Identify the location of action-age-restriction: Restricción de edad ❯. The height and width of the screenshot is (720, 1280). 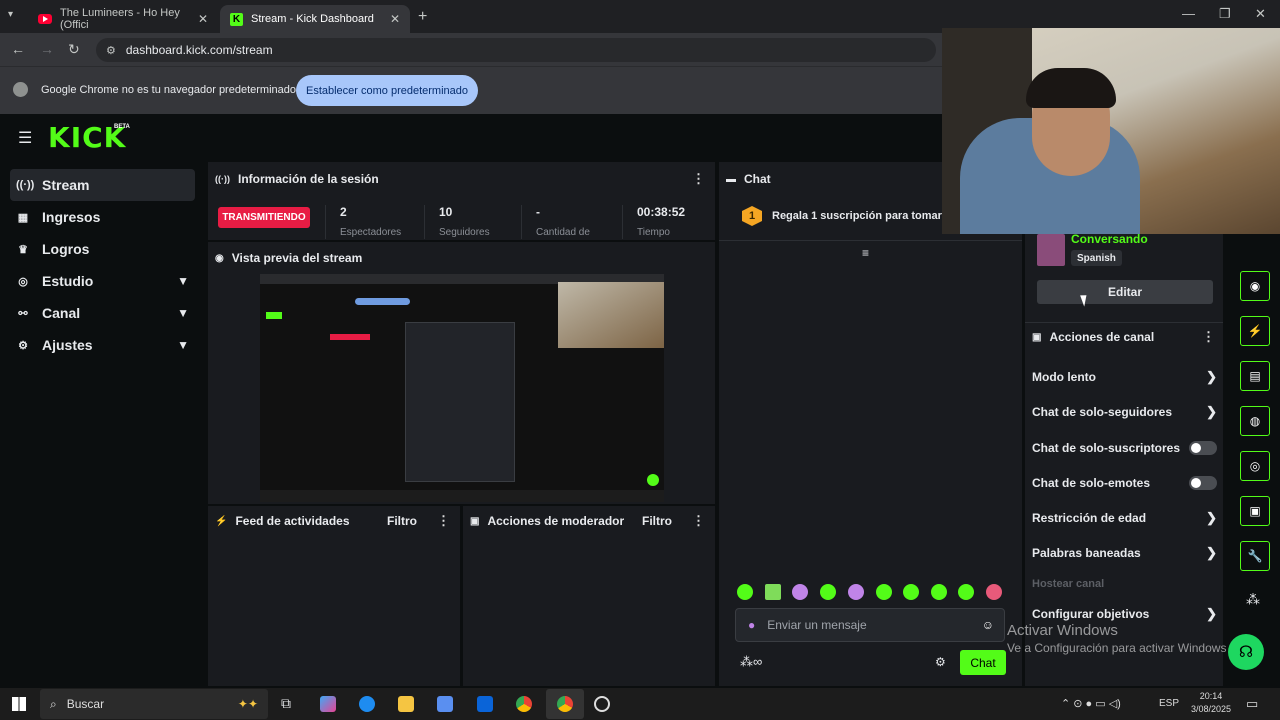
(1124, 518).